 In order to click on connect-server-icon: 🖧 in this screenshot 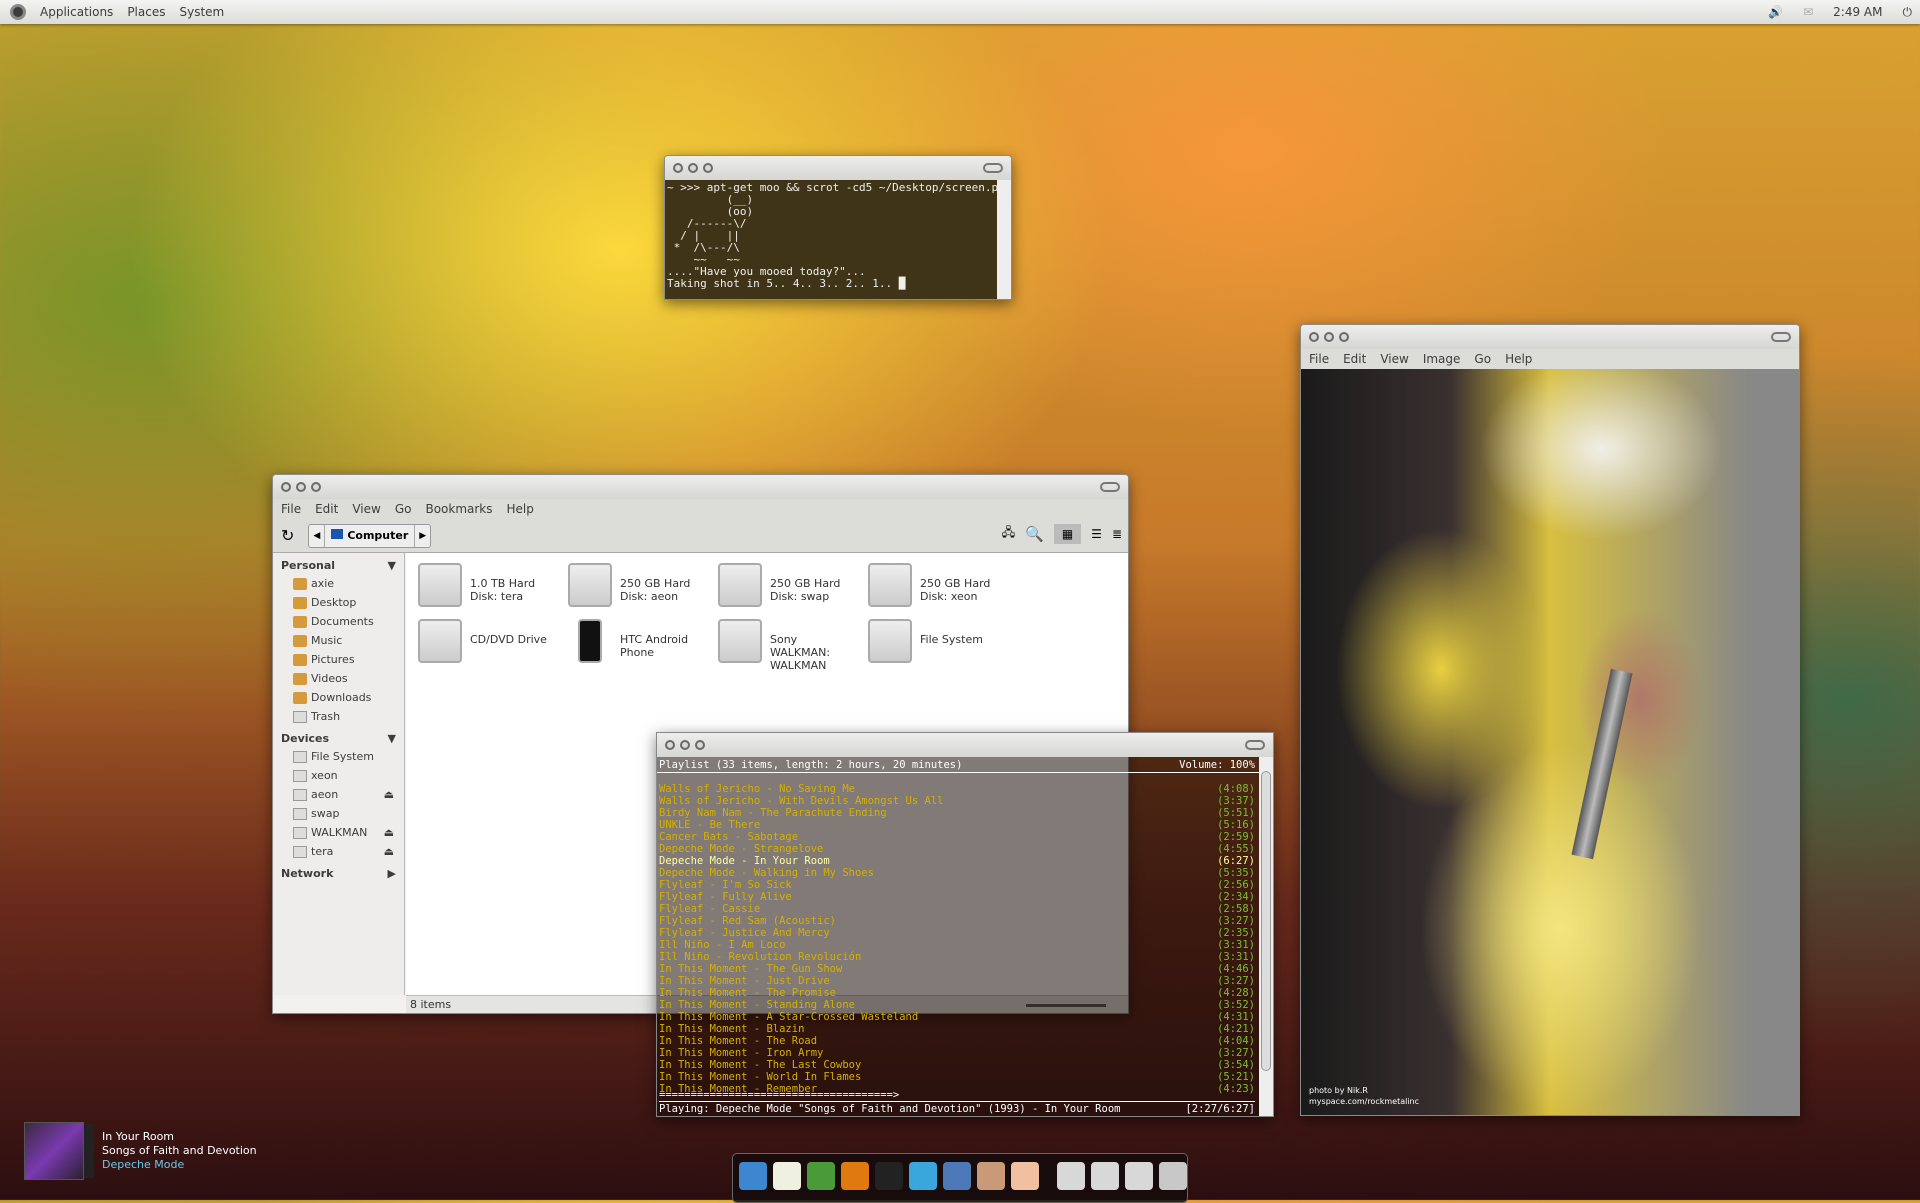, I will do `click(1008, 533)`.